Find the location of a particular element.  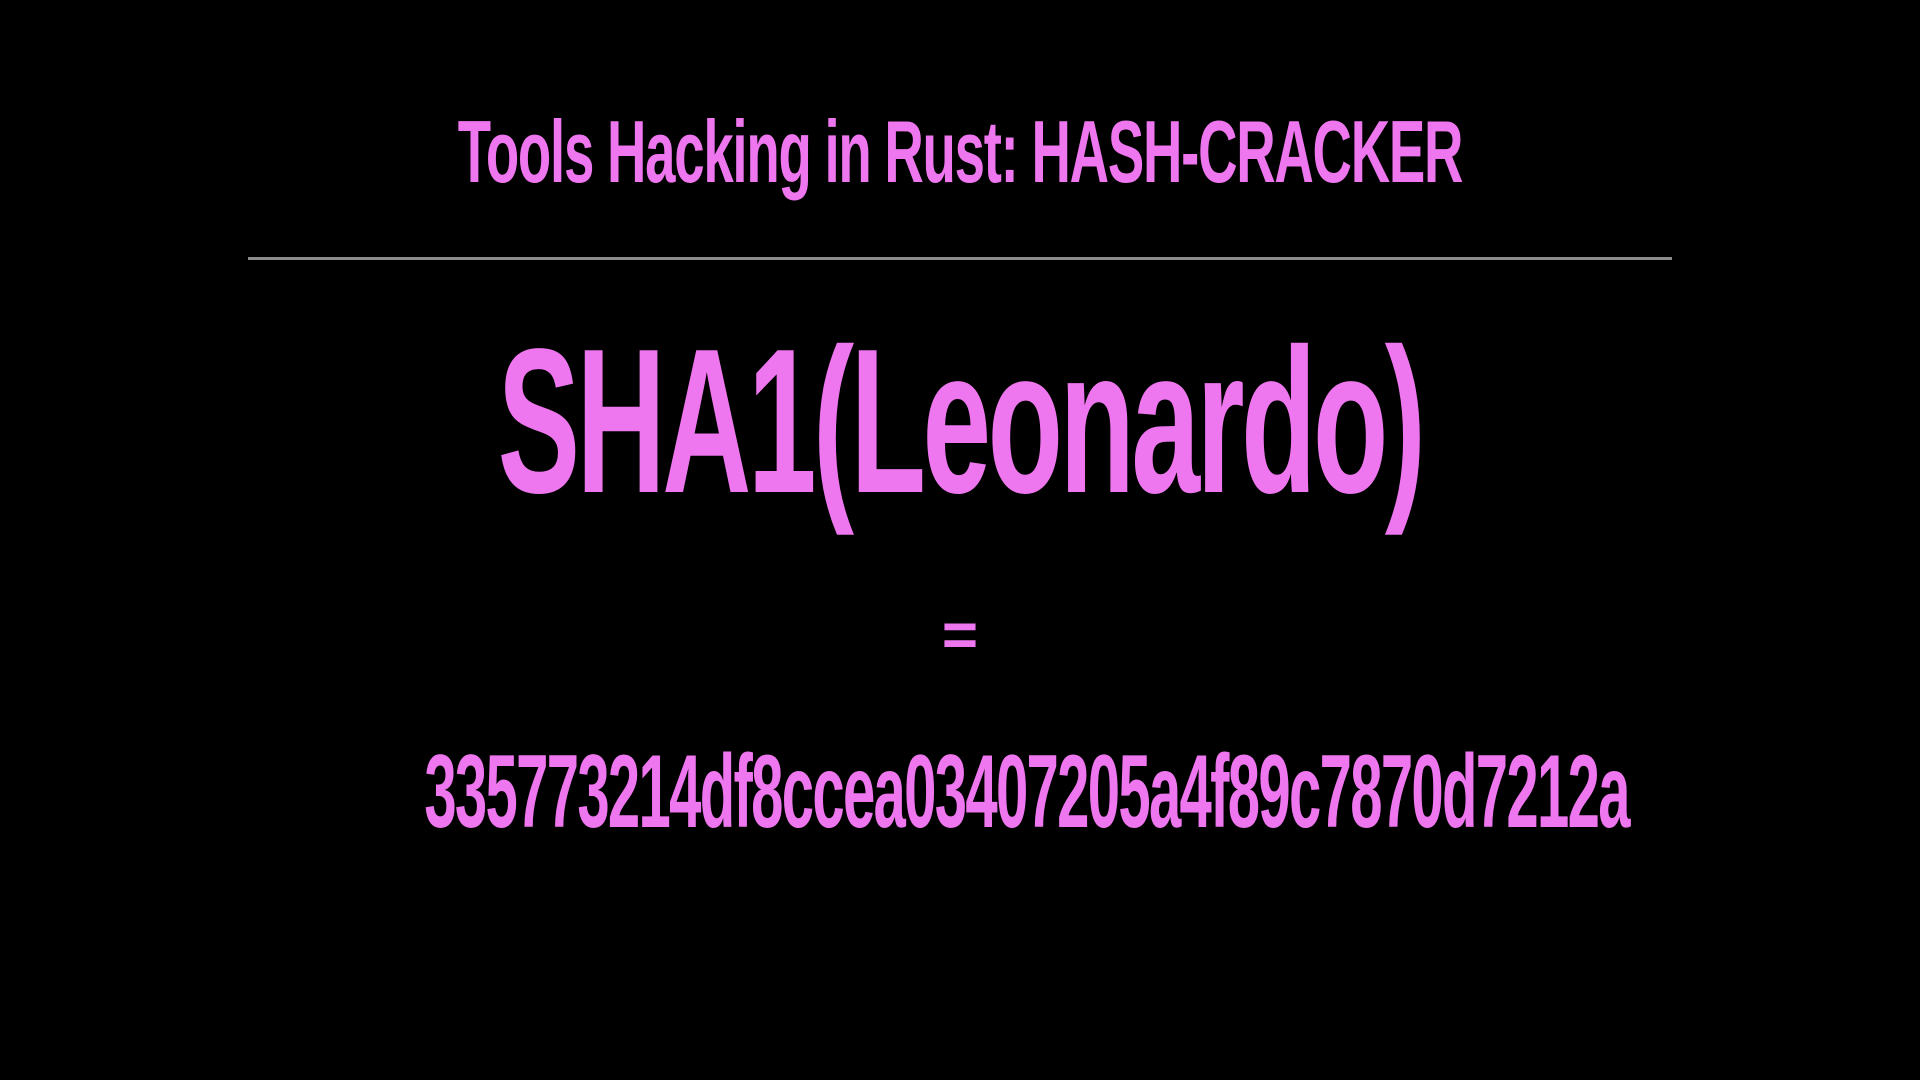

hash-value: 335773214df8ccea03407205a4f89c7870d7212a is located at coordinates (1027, 792).